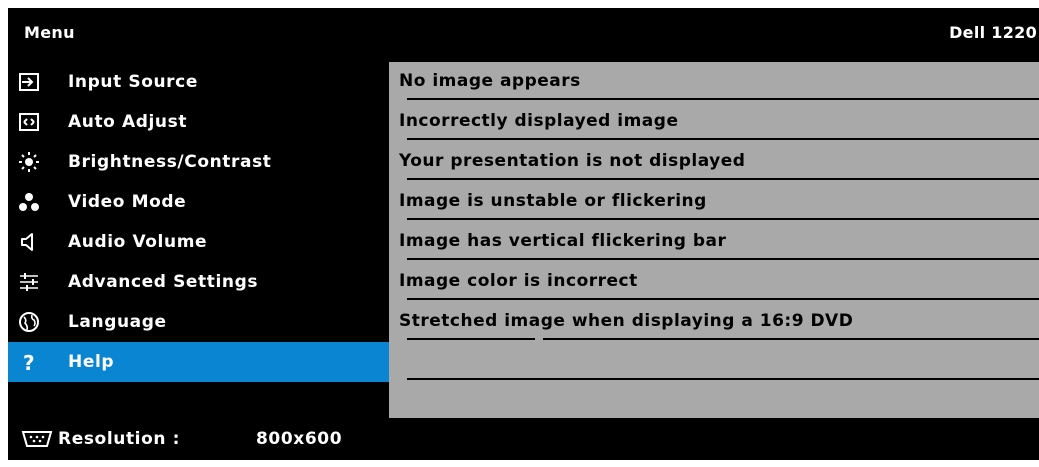 The height and width of the screenshot is (467, 1039). I want to click on brightness-icon, so click(29, 162).